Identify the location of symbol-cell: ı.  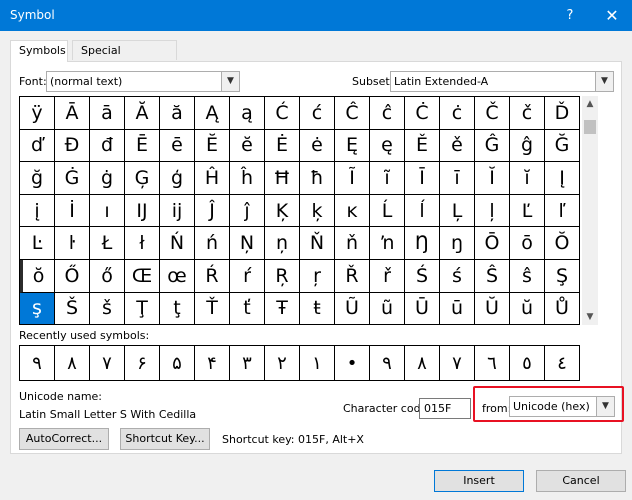
(107, 211).